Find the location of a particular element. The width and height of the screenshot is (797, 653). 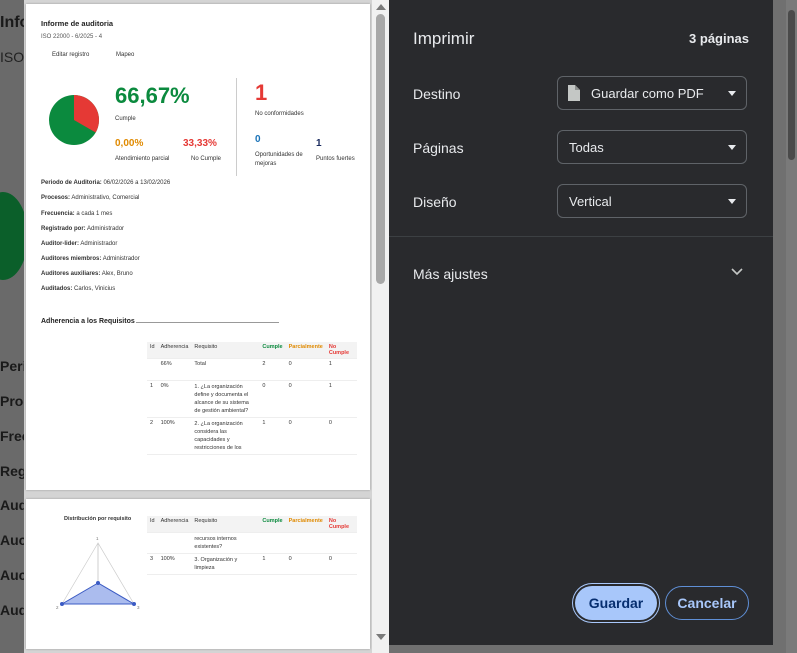

table-row: recursos internos existentes? is located at coordinates (252, 543).